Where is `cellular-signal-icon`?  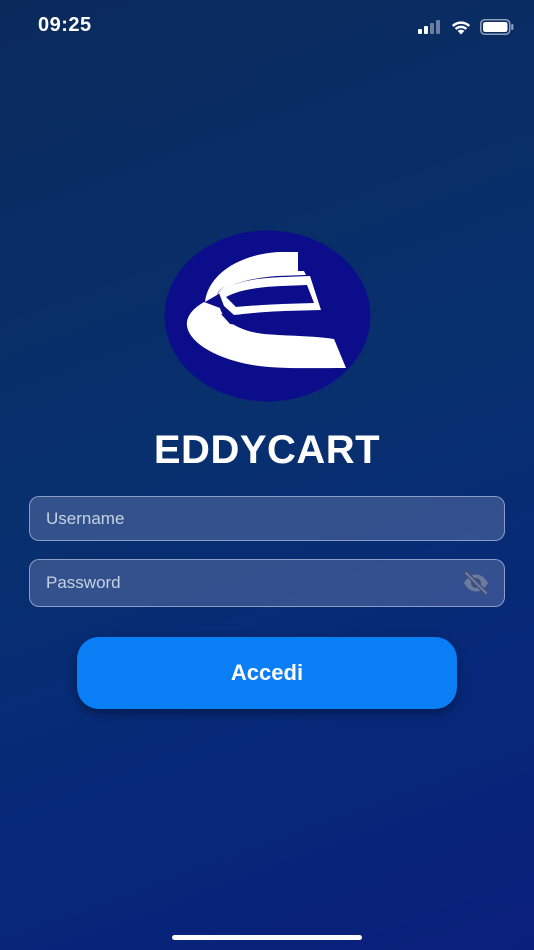
cellular-signal-icon is located at coordinates (429, 27).